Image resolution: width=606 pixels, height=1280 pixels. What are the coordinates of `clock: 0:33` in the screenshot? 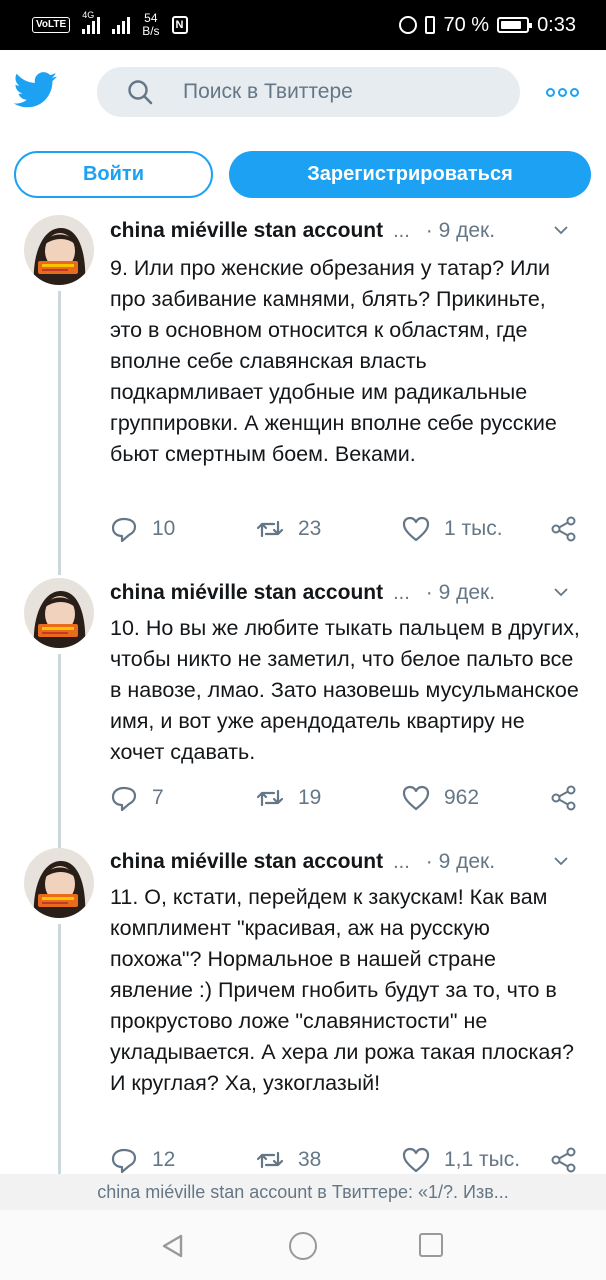 It's located at (556, 24).